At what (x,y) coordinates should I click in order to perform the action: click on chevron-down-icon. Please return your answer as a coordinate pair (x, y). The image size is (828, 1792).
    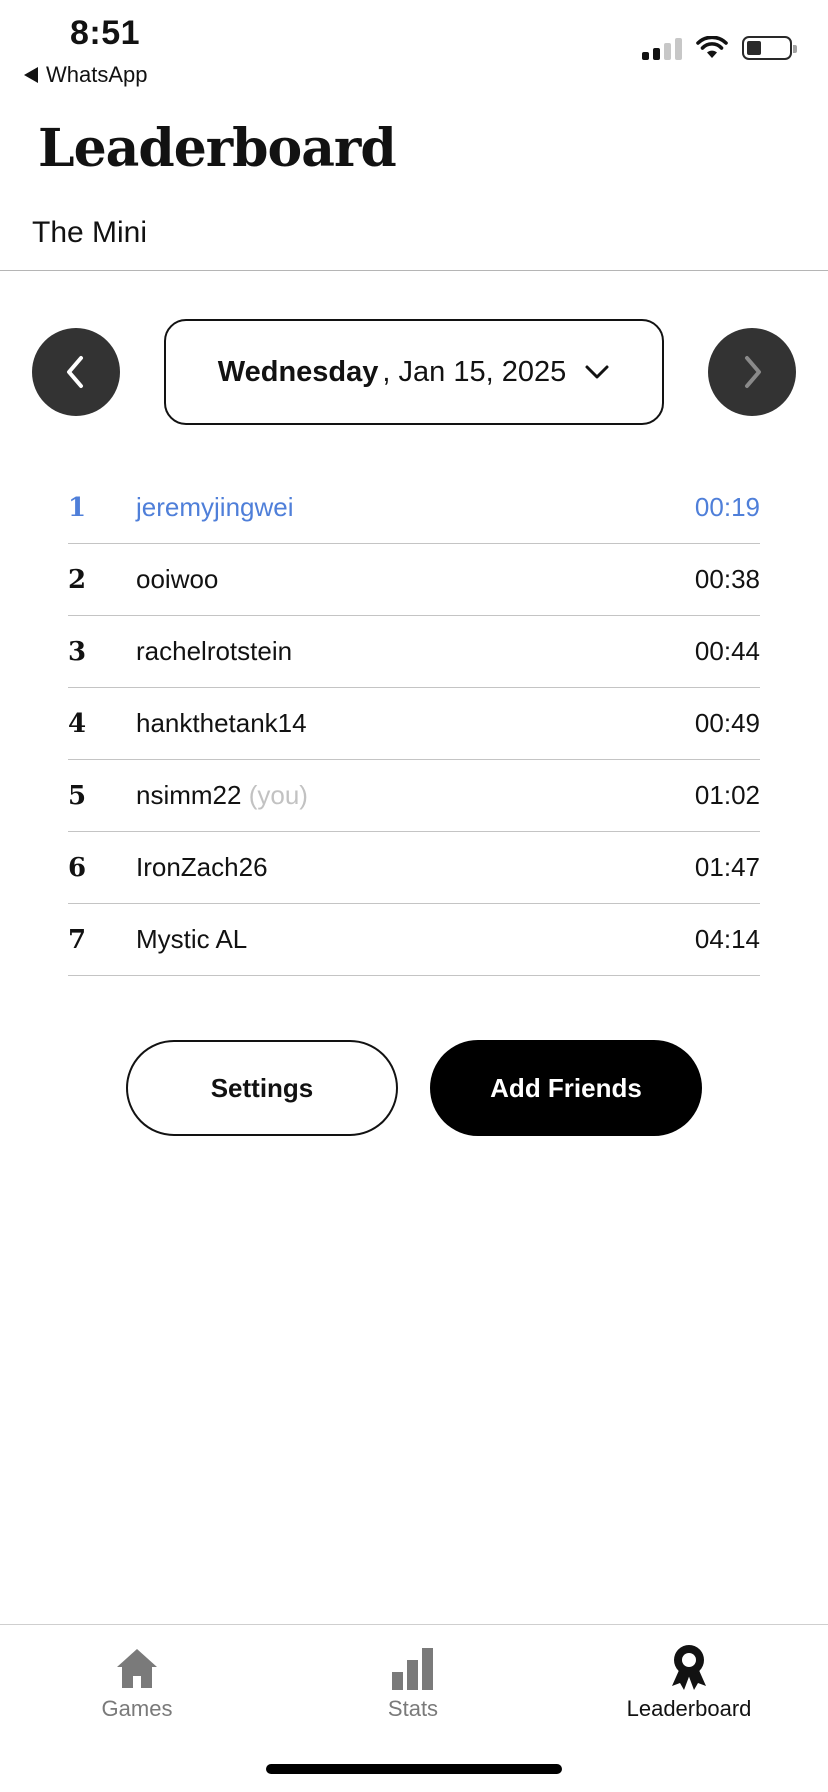
    Looking at the image, I should click on (597, 372).